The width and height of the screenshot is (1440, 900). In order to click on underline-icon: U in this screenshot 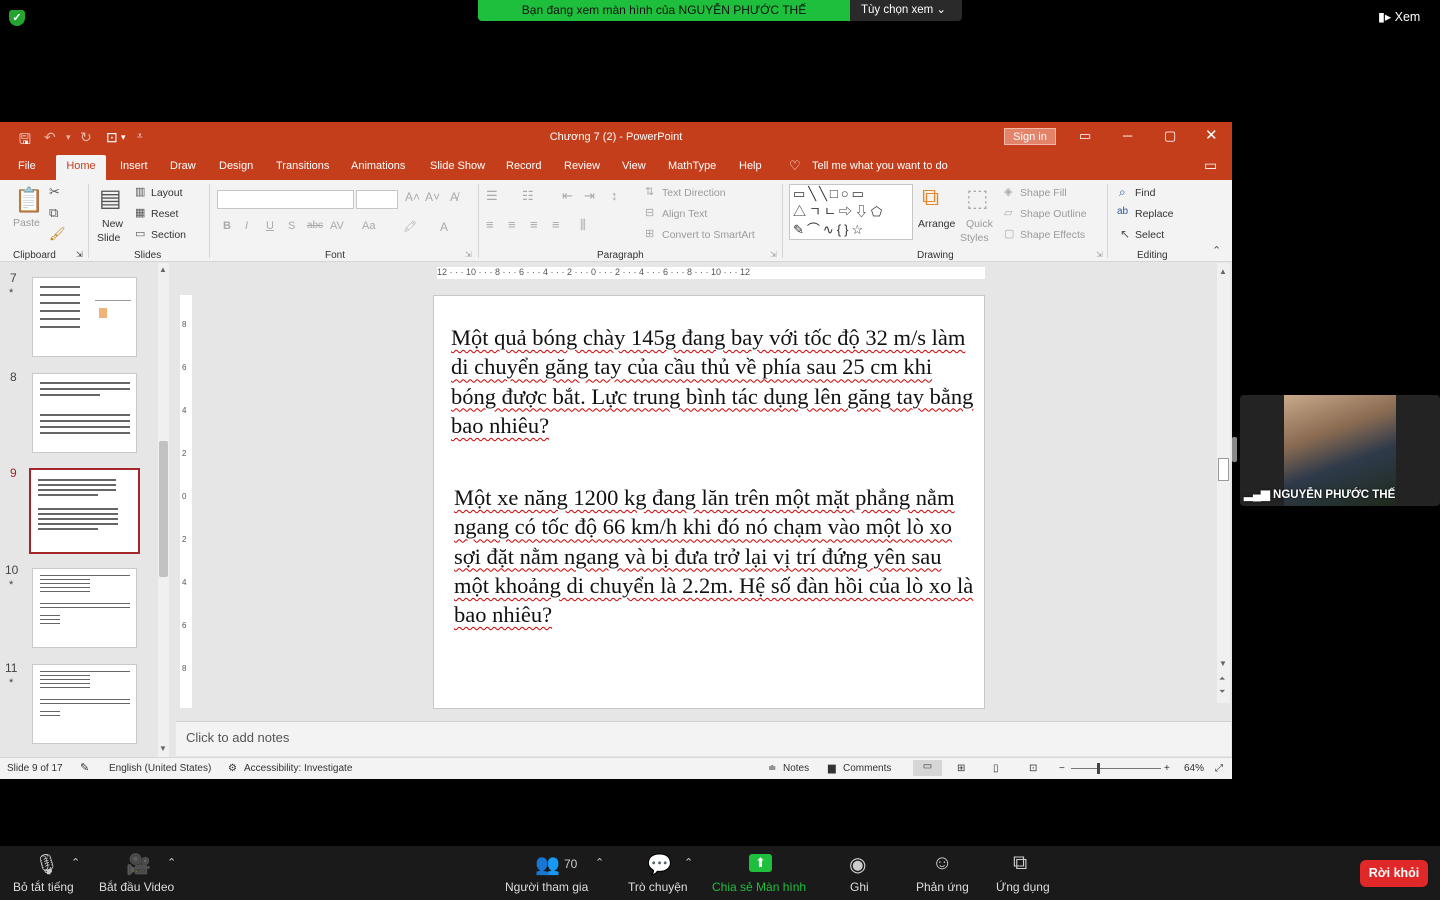, I will do `click(270, 226)`.